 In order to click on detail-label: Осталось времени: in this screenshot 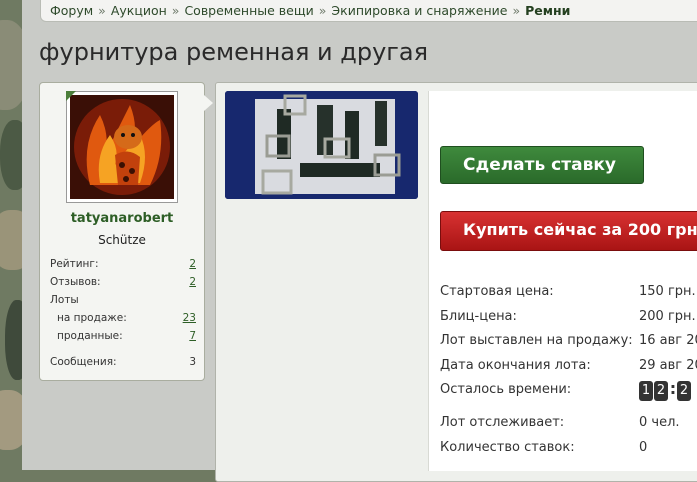, I will do `click(506, 389)`.